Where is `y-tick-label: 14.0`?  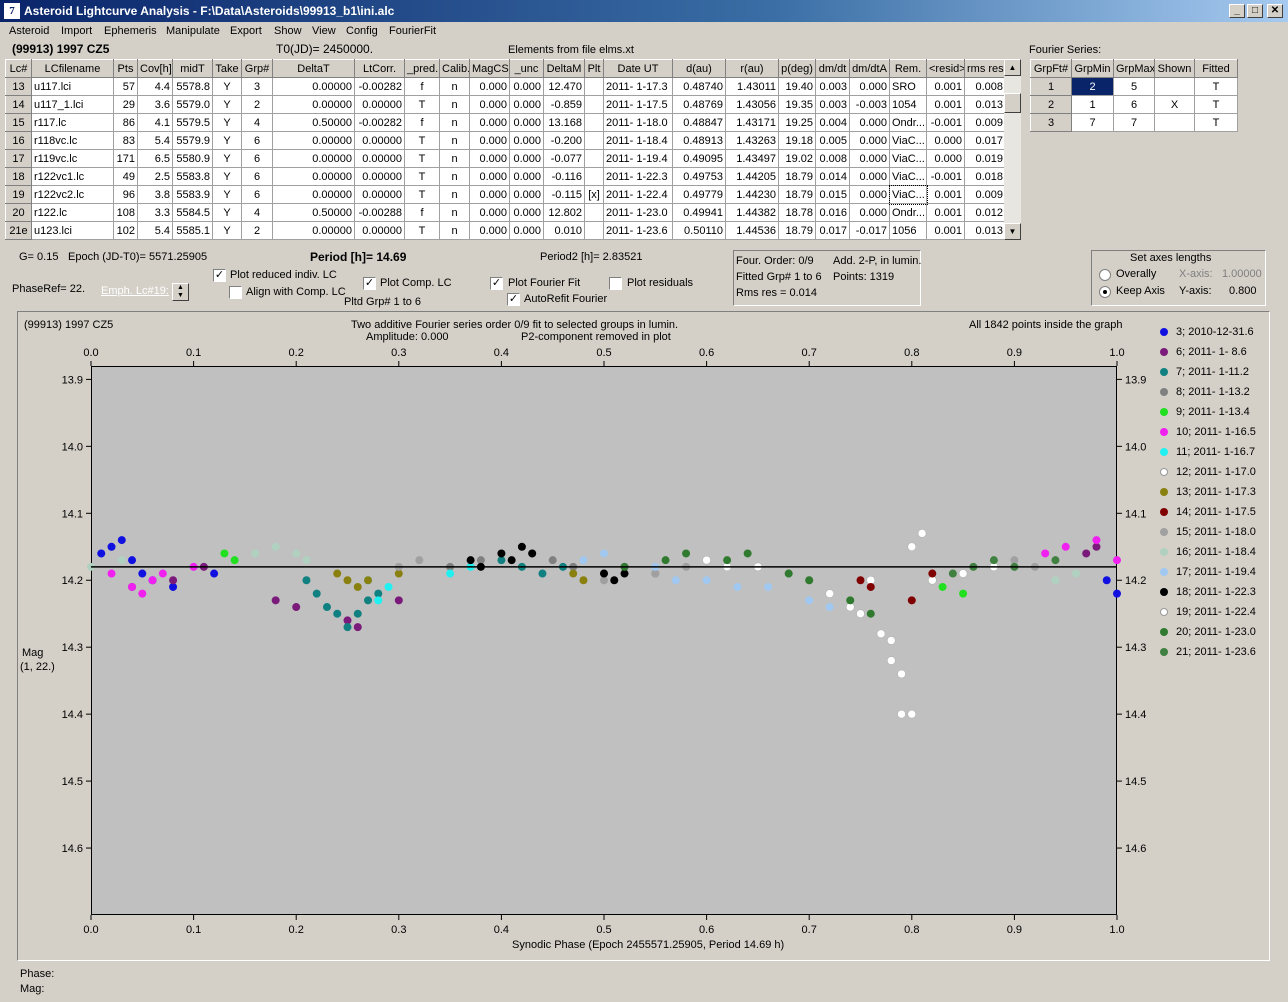
y-tick-label: 14.0 is located at coordinates (72, 447).